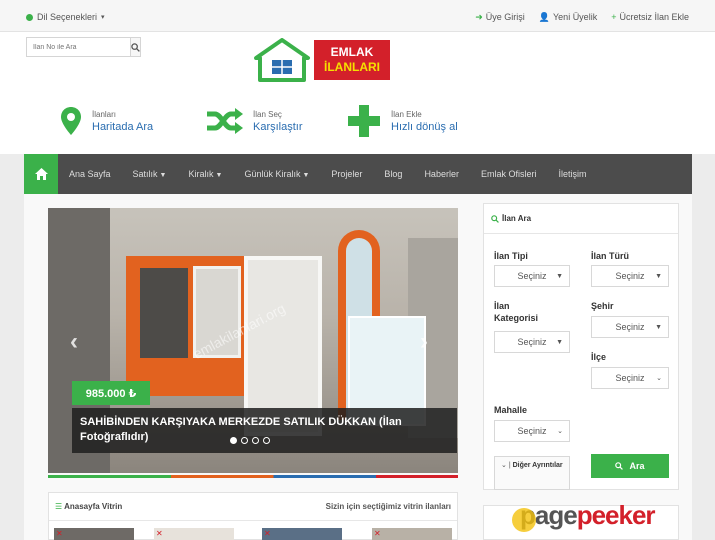 This screenshot has width=715, height=540. What do you see at coordinates (505, 17) in the screenshot?
I see `login-label: Üye Girişi` at bounding box center [505, 17].